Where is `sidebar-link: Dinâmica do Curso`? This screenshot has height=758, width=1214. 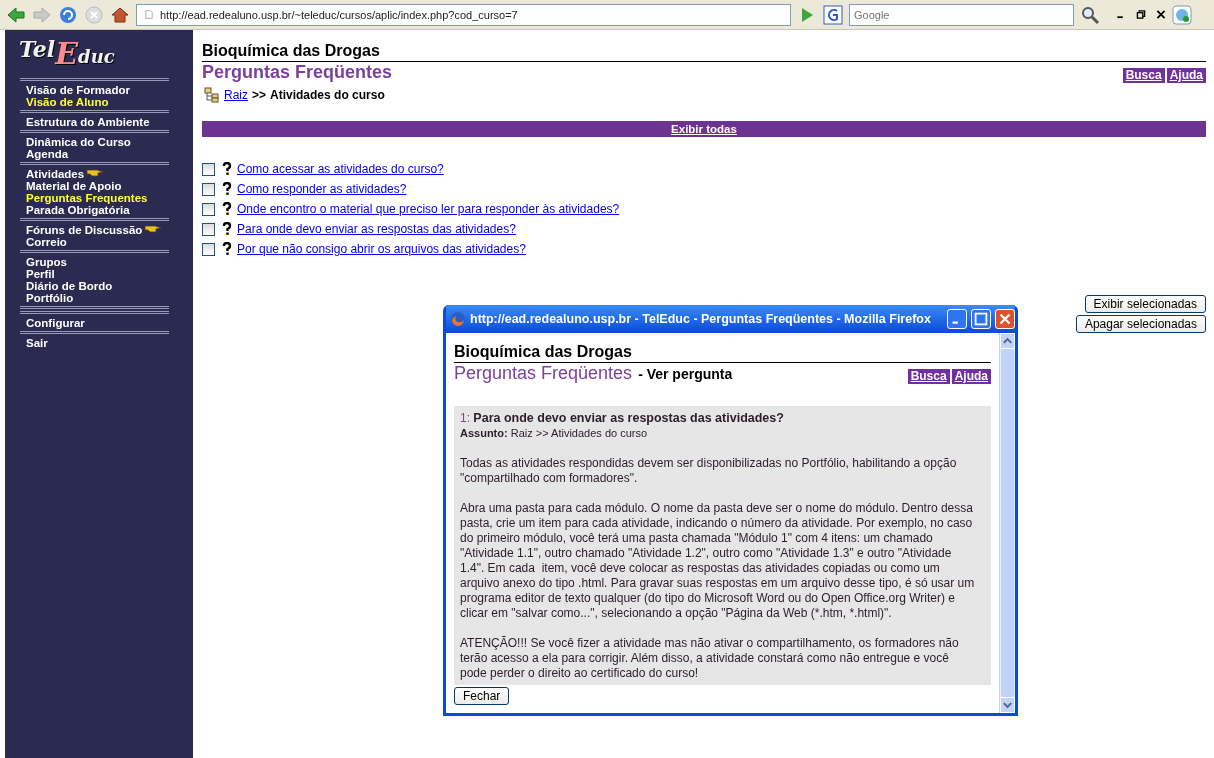 sidebar-link: Dinâmica do Curso is located at coordinates (97, 142).